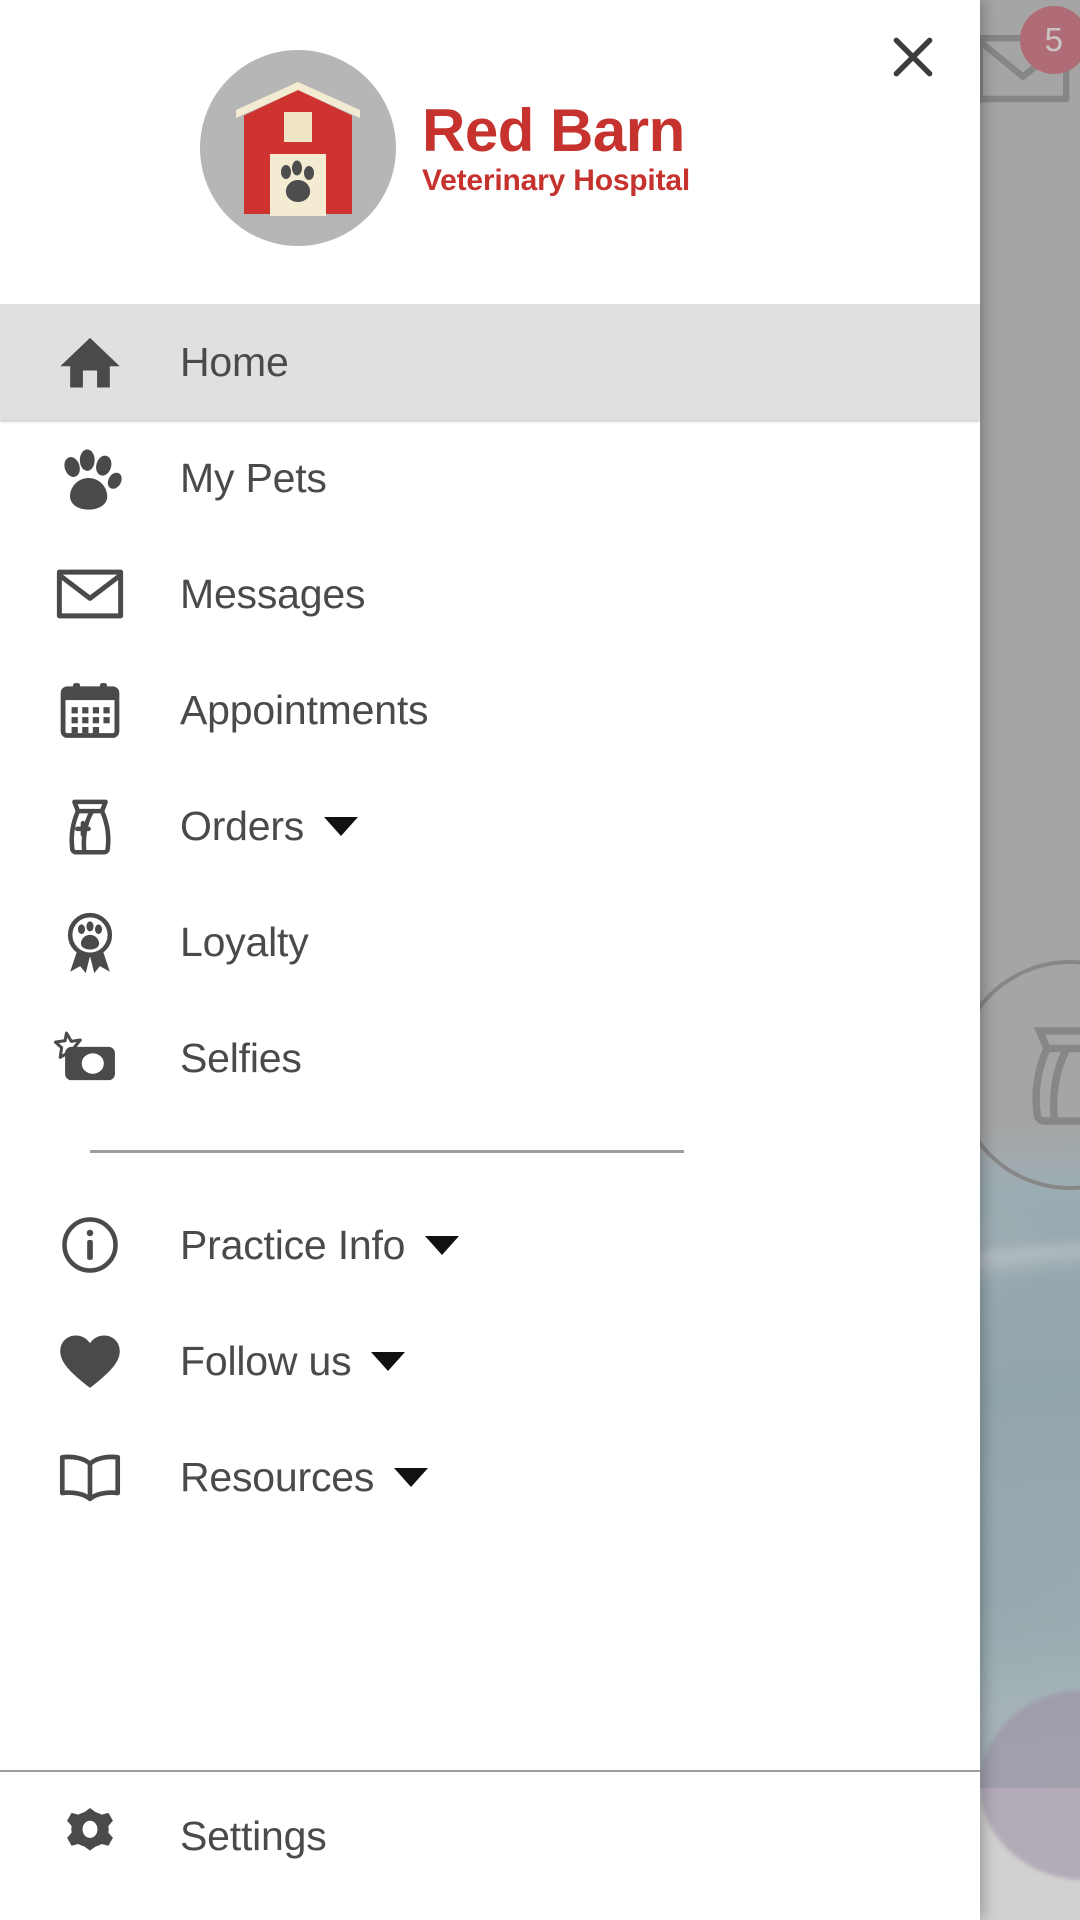 The width and height of the screenshot is (1080, 1920). I want to click on info-circle-icon, so click(90, 1245).